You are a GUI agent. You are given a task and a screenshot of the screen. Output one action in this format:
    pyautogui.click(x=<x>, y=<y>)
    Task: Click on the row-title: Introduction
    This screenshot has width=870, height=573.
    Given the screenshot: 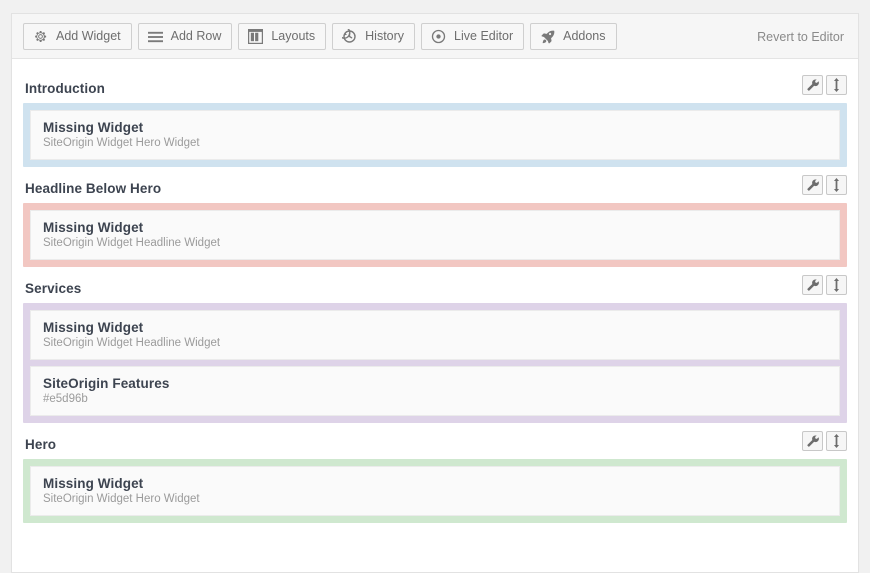 What is the action you would take?
    pyautogui.click(x=65, y=88)
    